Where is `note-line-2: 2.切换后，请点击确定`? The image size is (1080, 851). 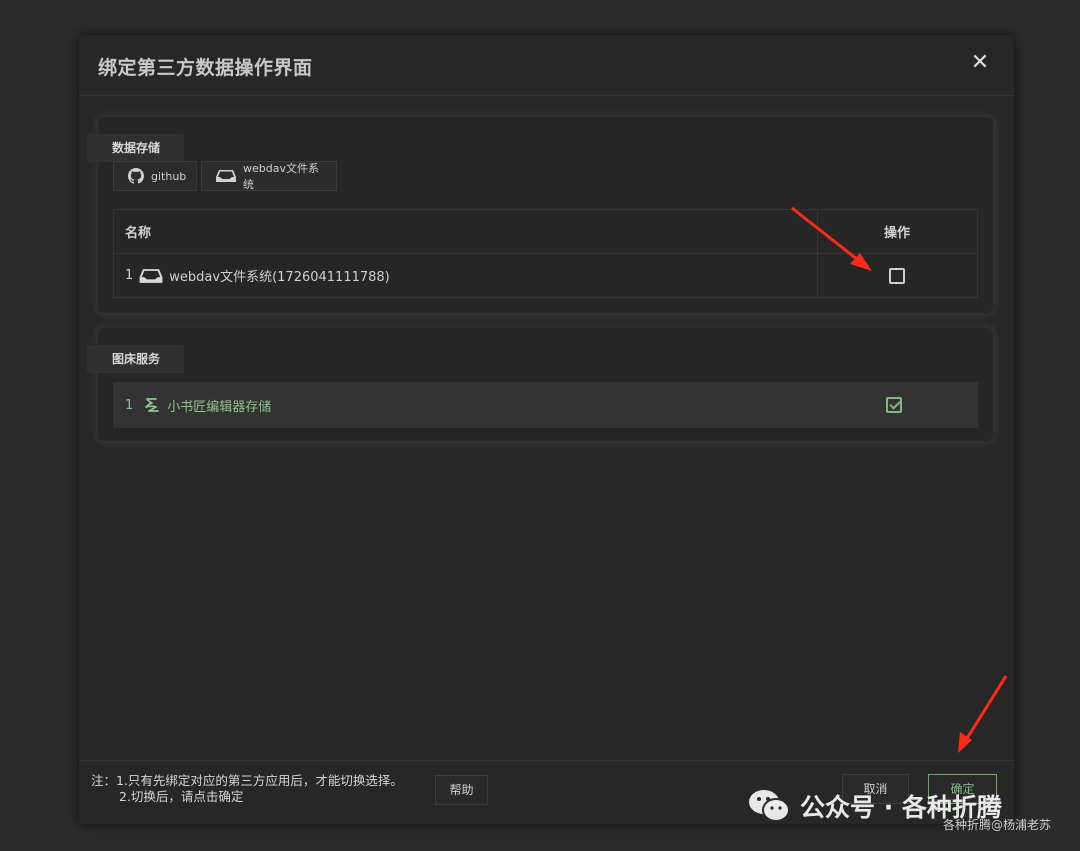
note-line-2: 2.切换后，请点击确定 is located at coordinates (181, 796).